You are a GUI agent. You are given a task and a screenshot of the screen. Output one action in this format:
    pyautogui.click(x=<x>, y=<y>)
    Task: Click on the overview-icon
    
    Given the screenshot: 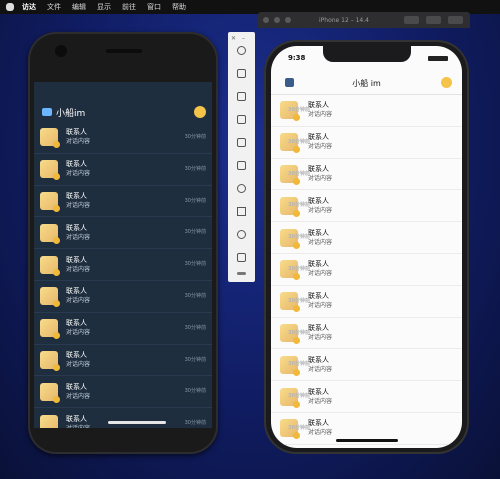 What is the action you would take?
    pyautogui.click(x=241, y=257)
    